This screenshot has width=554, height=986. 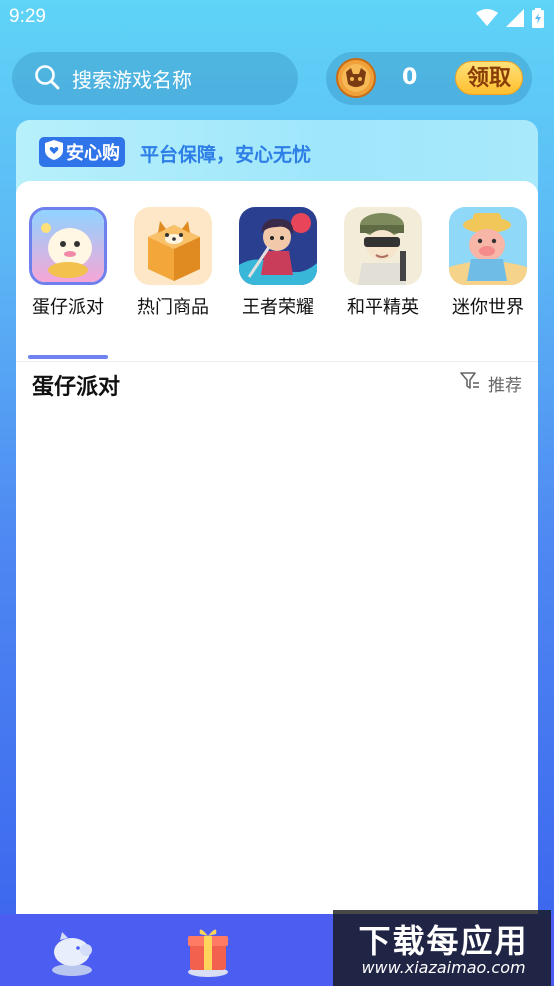 I want to click on mini-world-game-icon, so click(x=488, y=246).